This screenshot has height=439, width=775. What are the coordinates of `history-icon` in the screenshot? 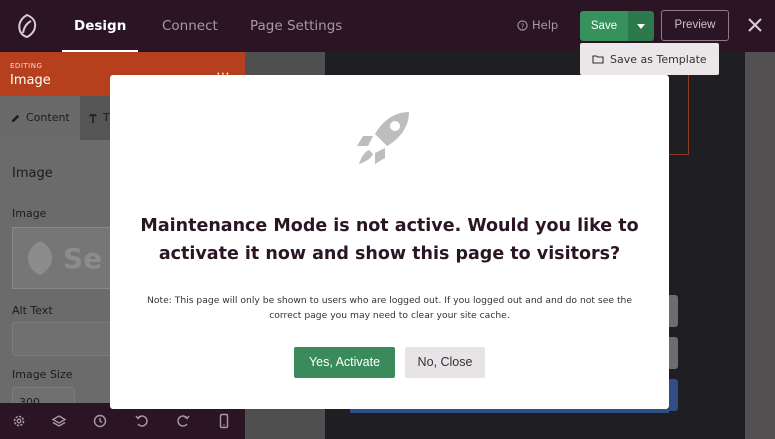 It's located at (100, 421).